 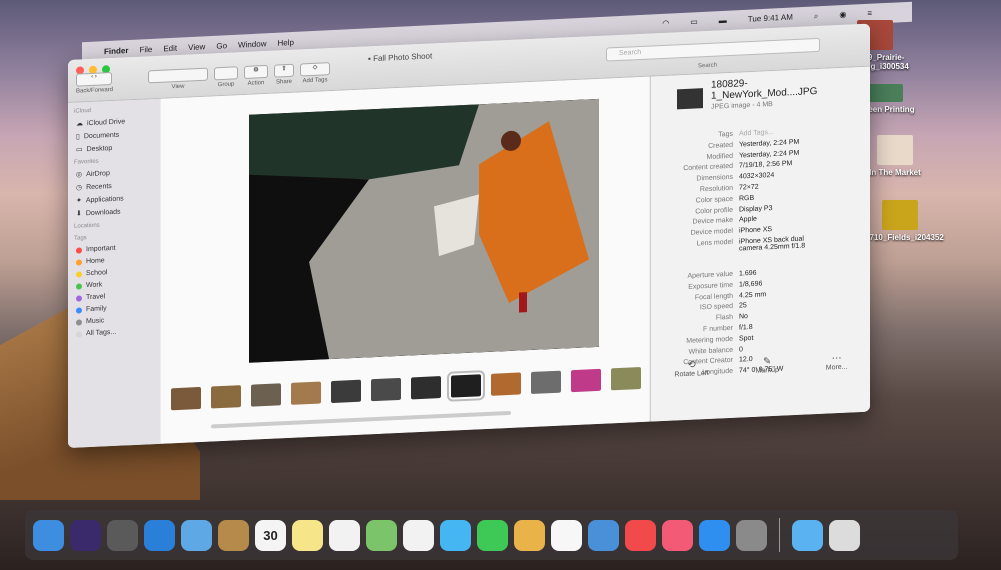 I want to click on menu-view: View, so click(x=196, y=47).